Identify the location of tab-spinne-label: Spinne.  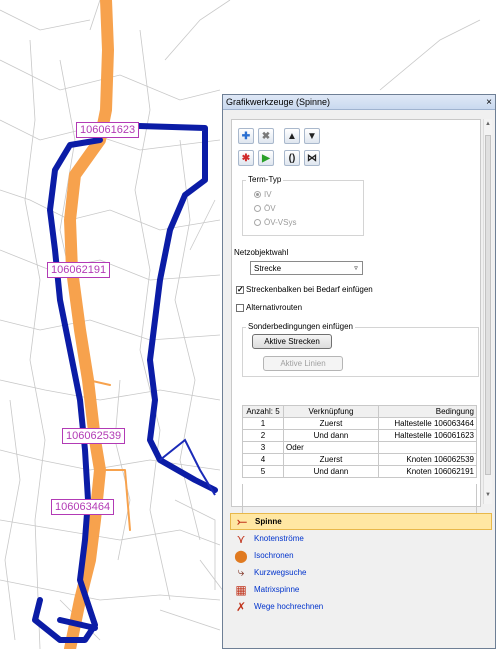
(268, 521).